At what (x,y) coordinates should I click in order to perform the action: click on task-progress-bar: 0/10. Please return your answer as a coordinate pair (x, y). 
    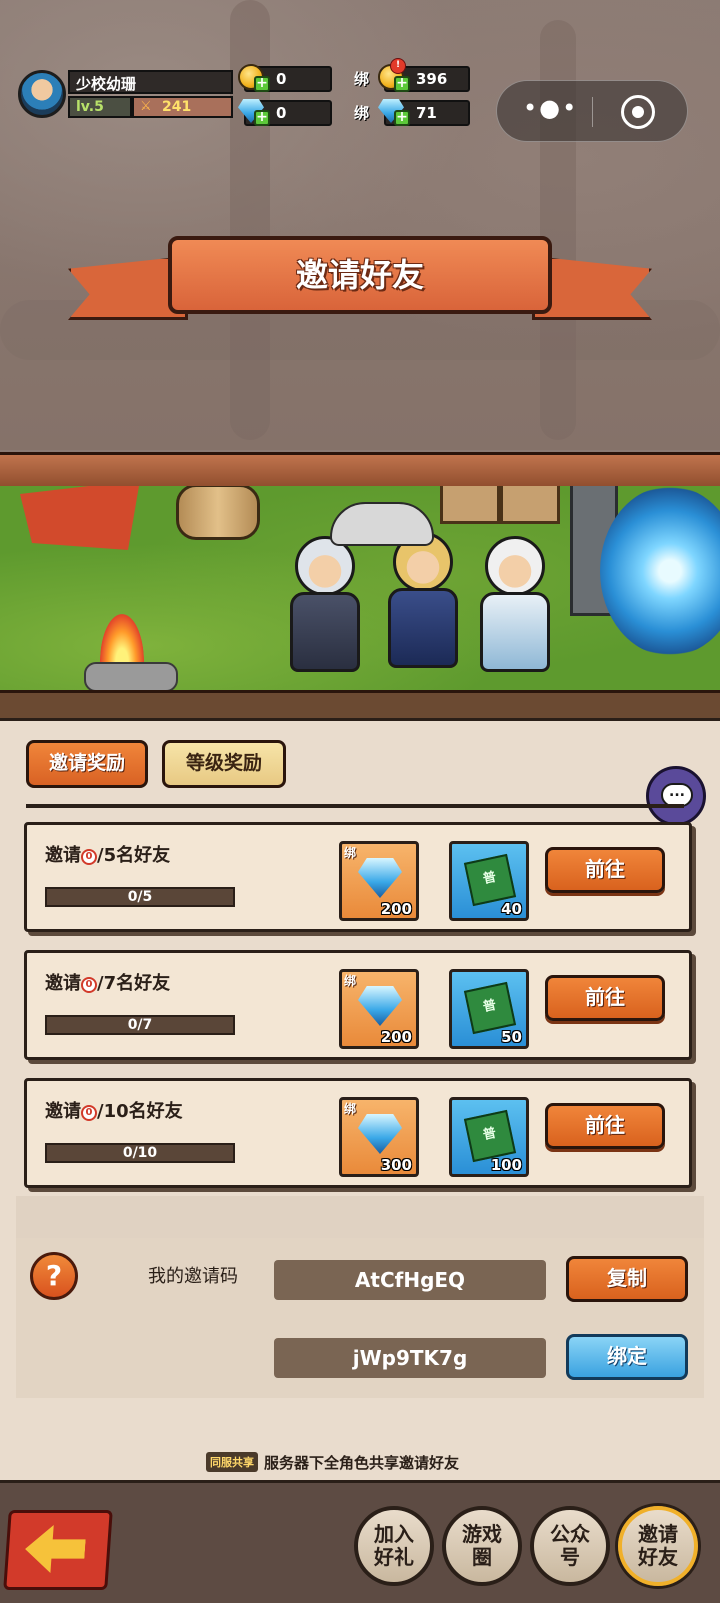
    Looking at the image, I should click on (140, 1153).